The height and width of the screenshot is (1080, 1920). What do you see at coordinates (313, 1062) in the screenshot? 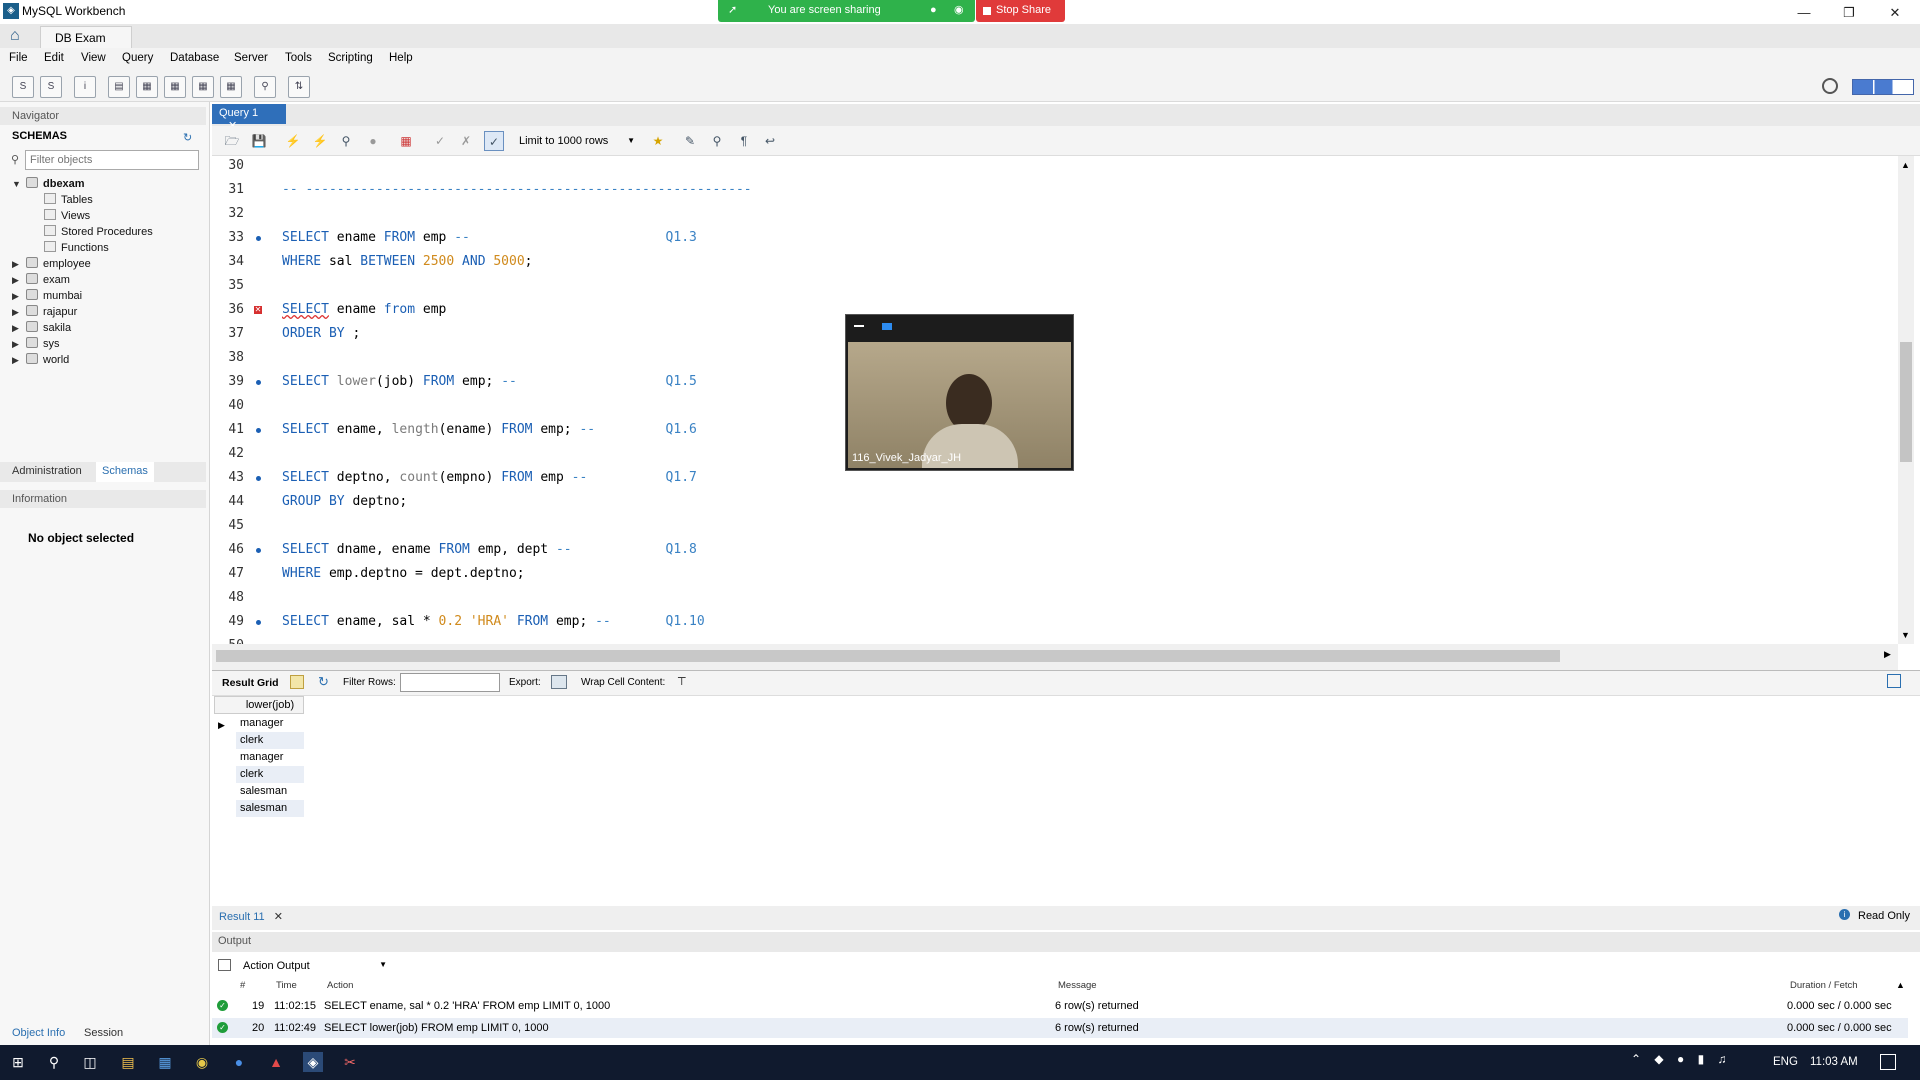
I see `mysql-workbench-taskbar-icon: ◈` at bounding box center [313, 1062].